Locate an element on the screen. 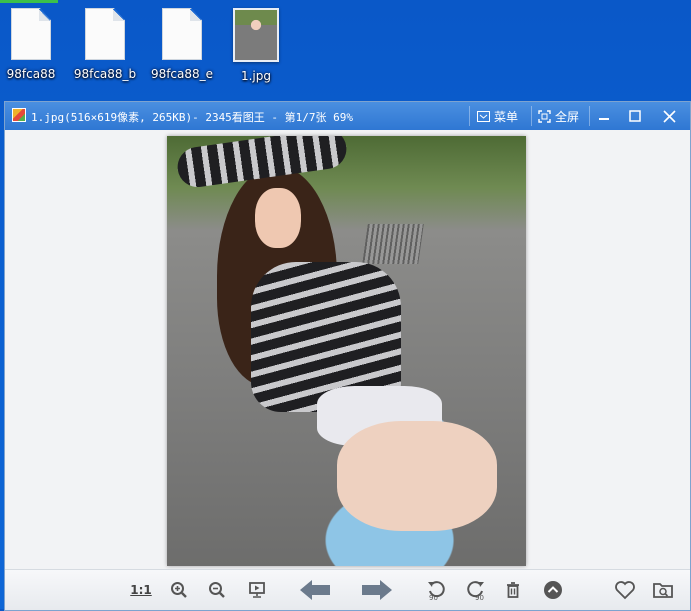  maximize-button is located at coordinates (635, 116).